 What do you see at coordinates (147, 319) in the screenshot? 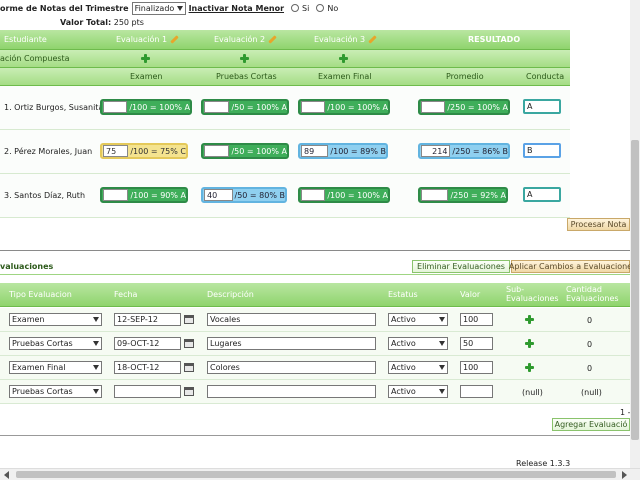
I see `date-input: 12-SEP-12` at bounding box center [147, 319].